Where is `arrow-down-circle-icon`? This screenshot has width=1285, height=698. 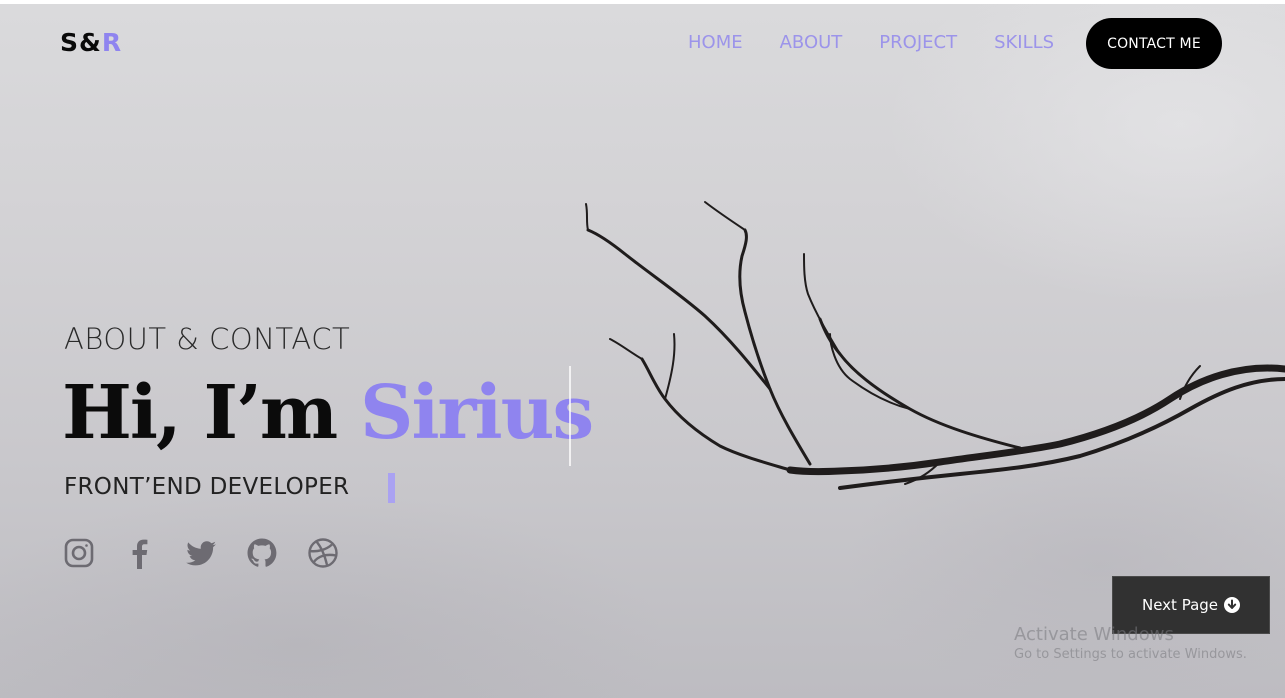 arrow-down-circle-icon is located at coordinates (1232, 605).